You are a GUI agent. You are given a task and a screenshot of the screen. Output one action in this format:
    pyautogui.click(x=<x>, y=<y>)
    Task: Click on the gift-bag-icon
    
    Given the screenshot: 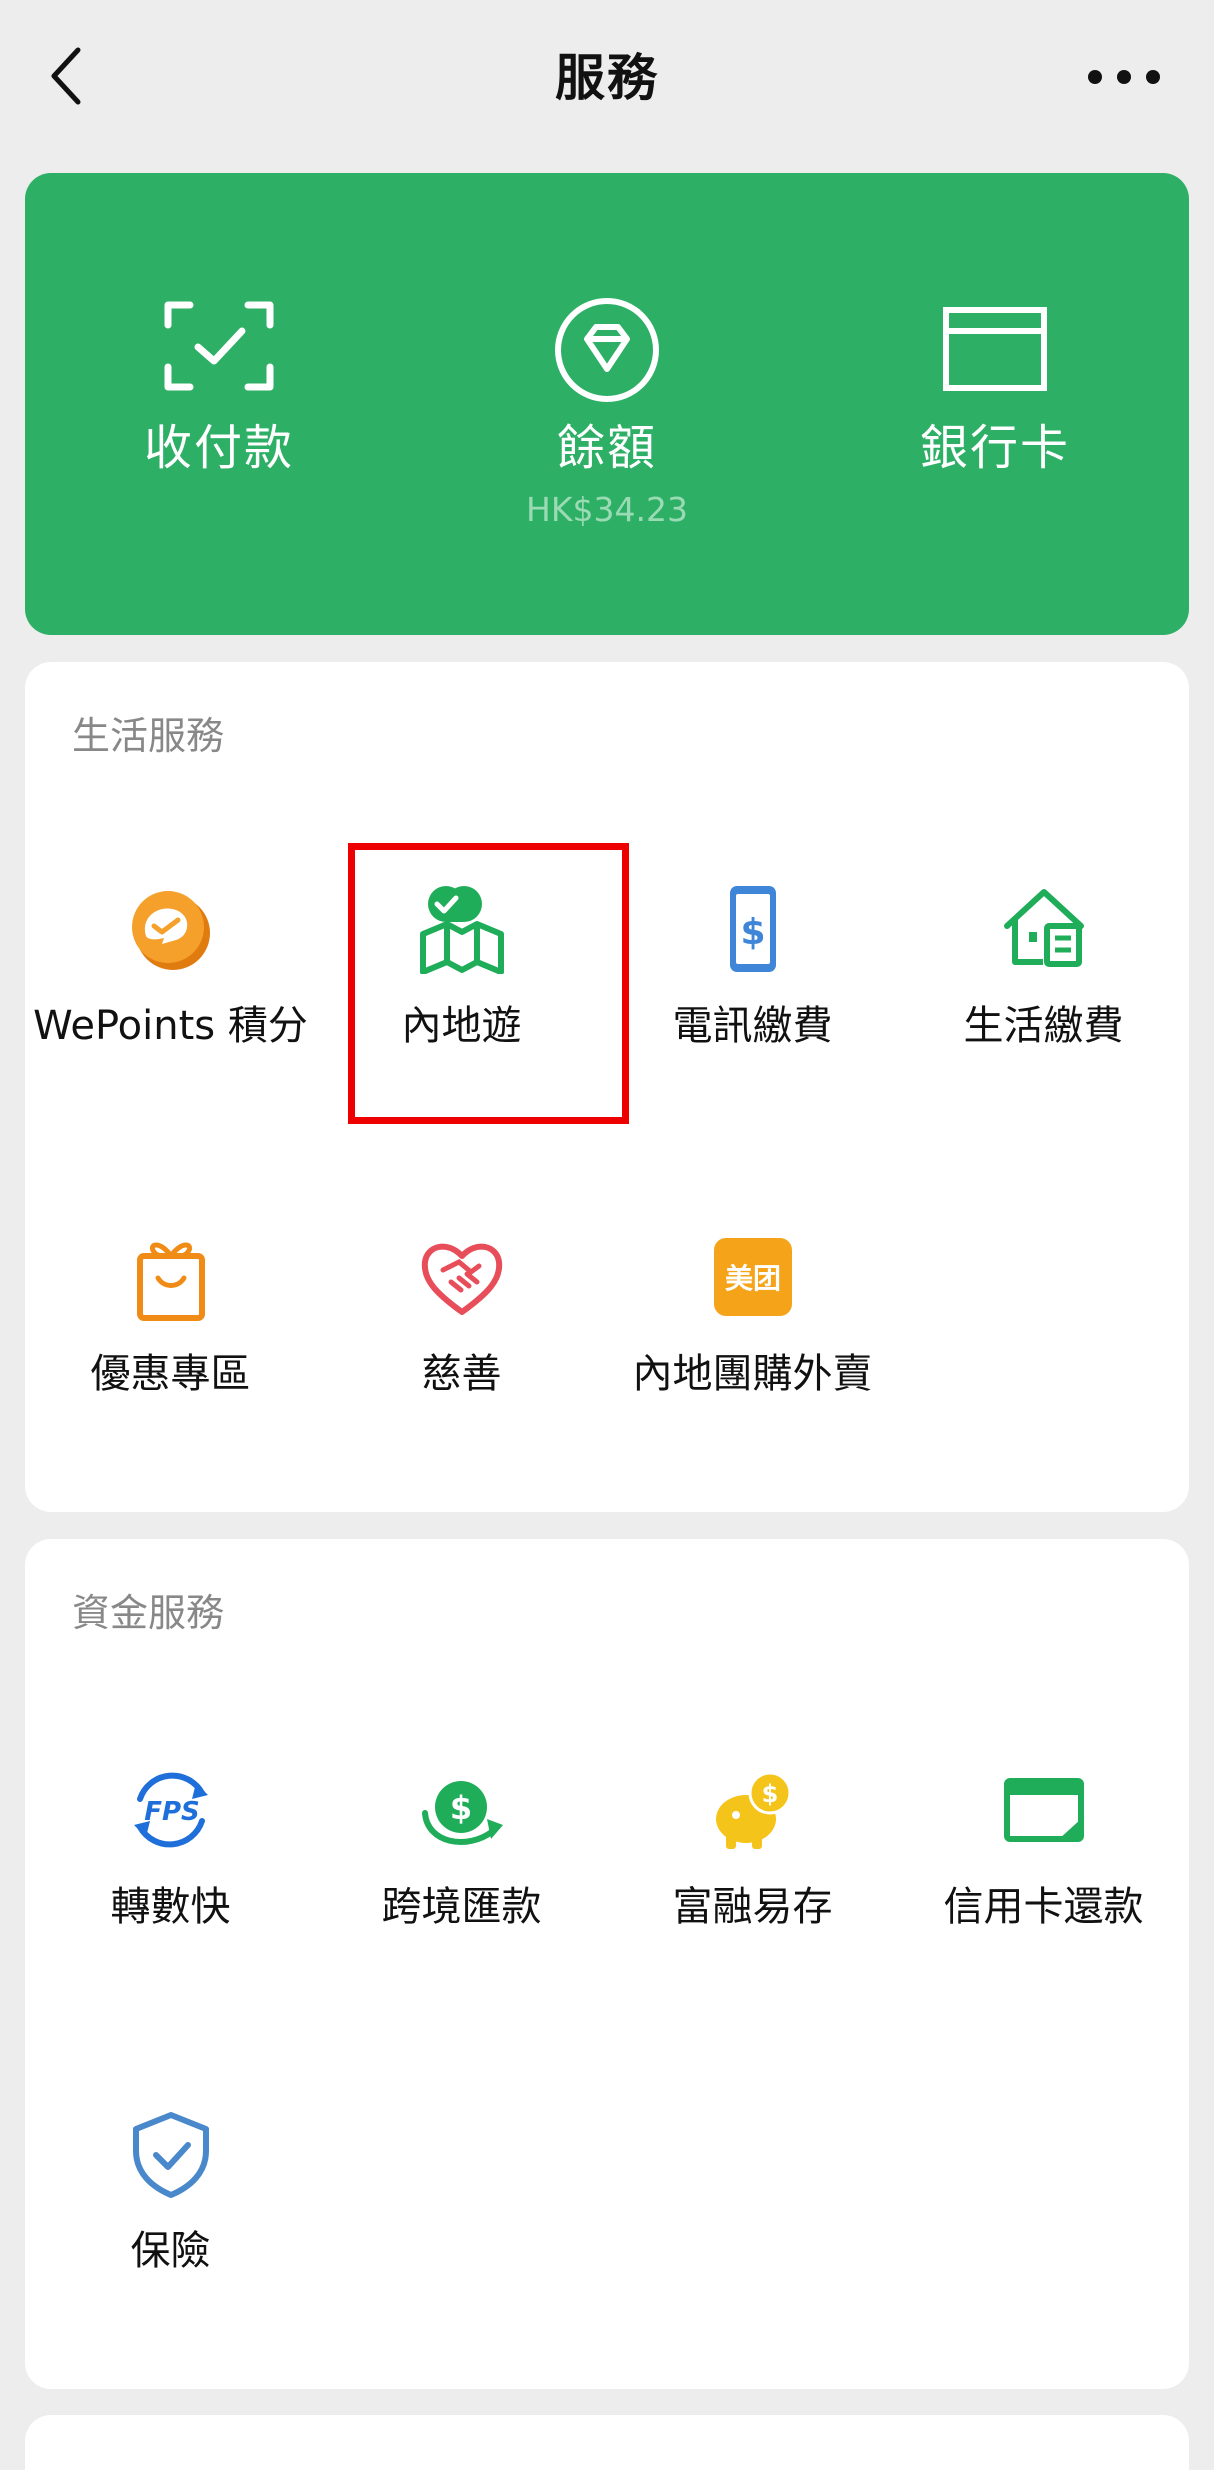 What is the action you would take?
    pyautogui.click(x=170, y=1281)
    